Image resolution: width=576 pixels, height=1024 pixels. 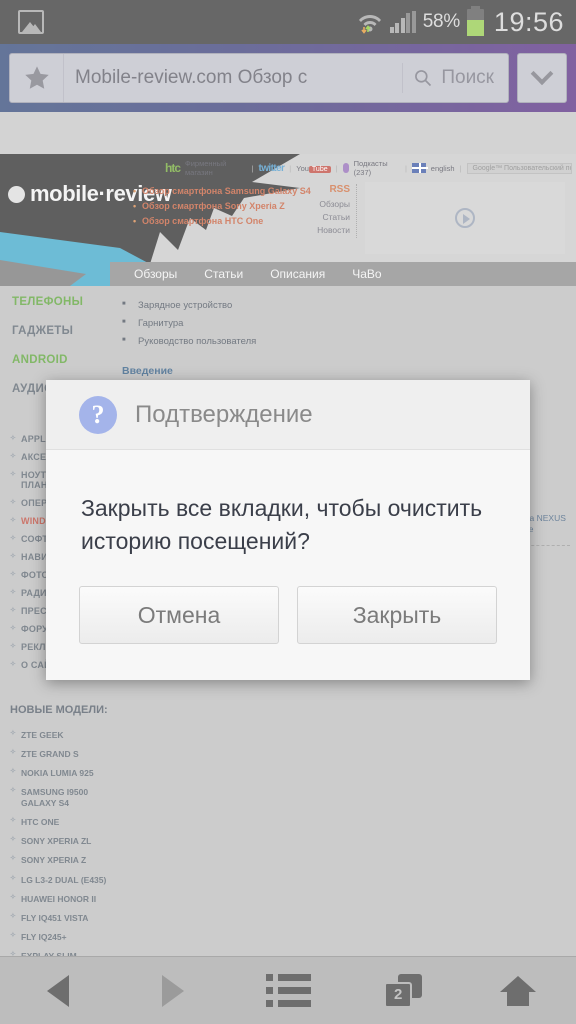 I want to click on bookmarks-button, so click(x=287, y=990).